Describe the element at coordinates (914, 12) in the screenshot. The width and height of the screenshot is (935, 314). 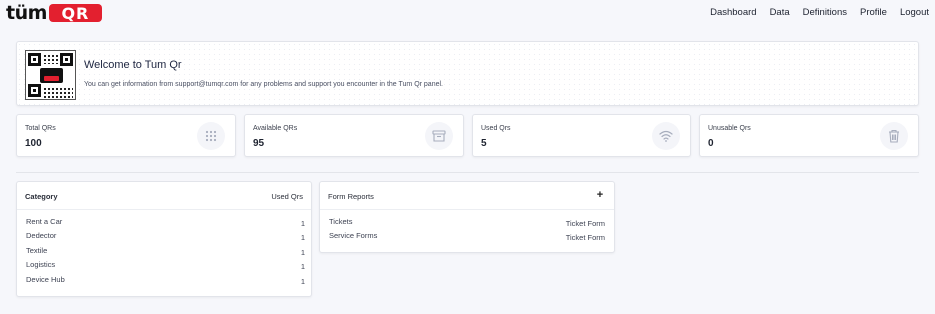
I see `nav-logout: Logout` at that location.